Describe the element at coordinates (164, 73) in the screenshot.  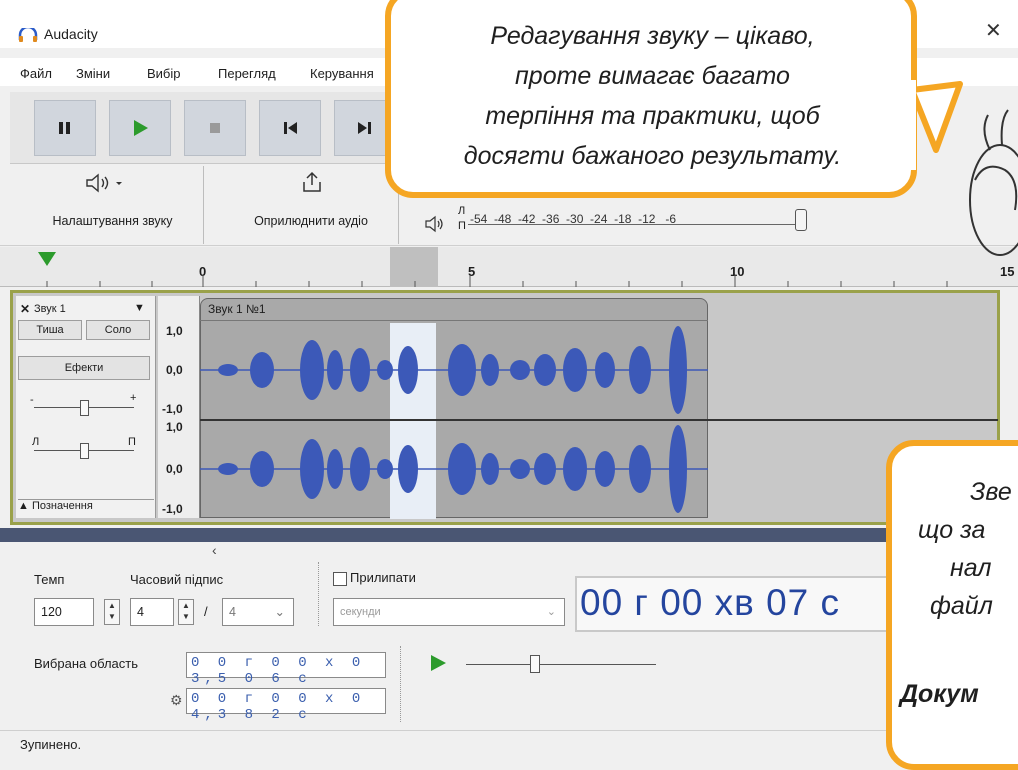
I see `menu-select: Вибір` at that location.